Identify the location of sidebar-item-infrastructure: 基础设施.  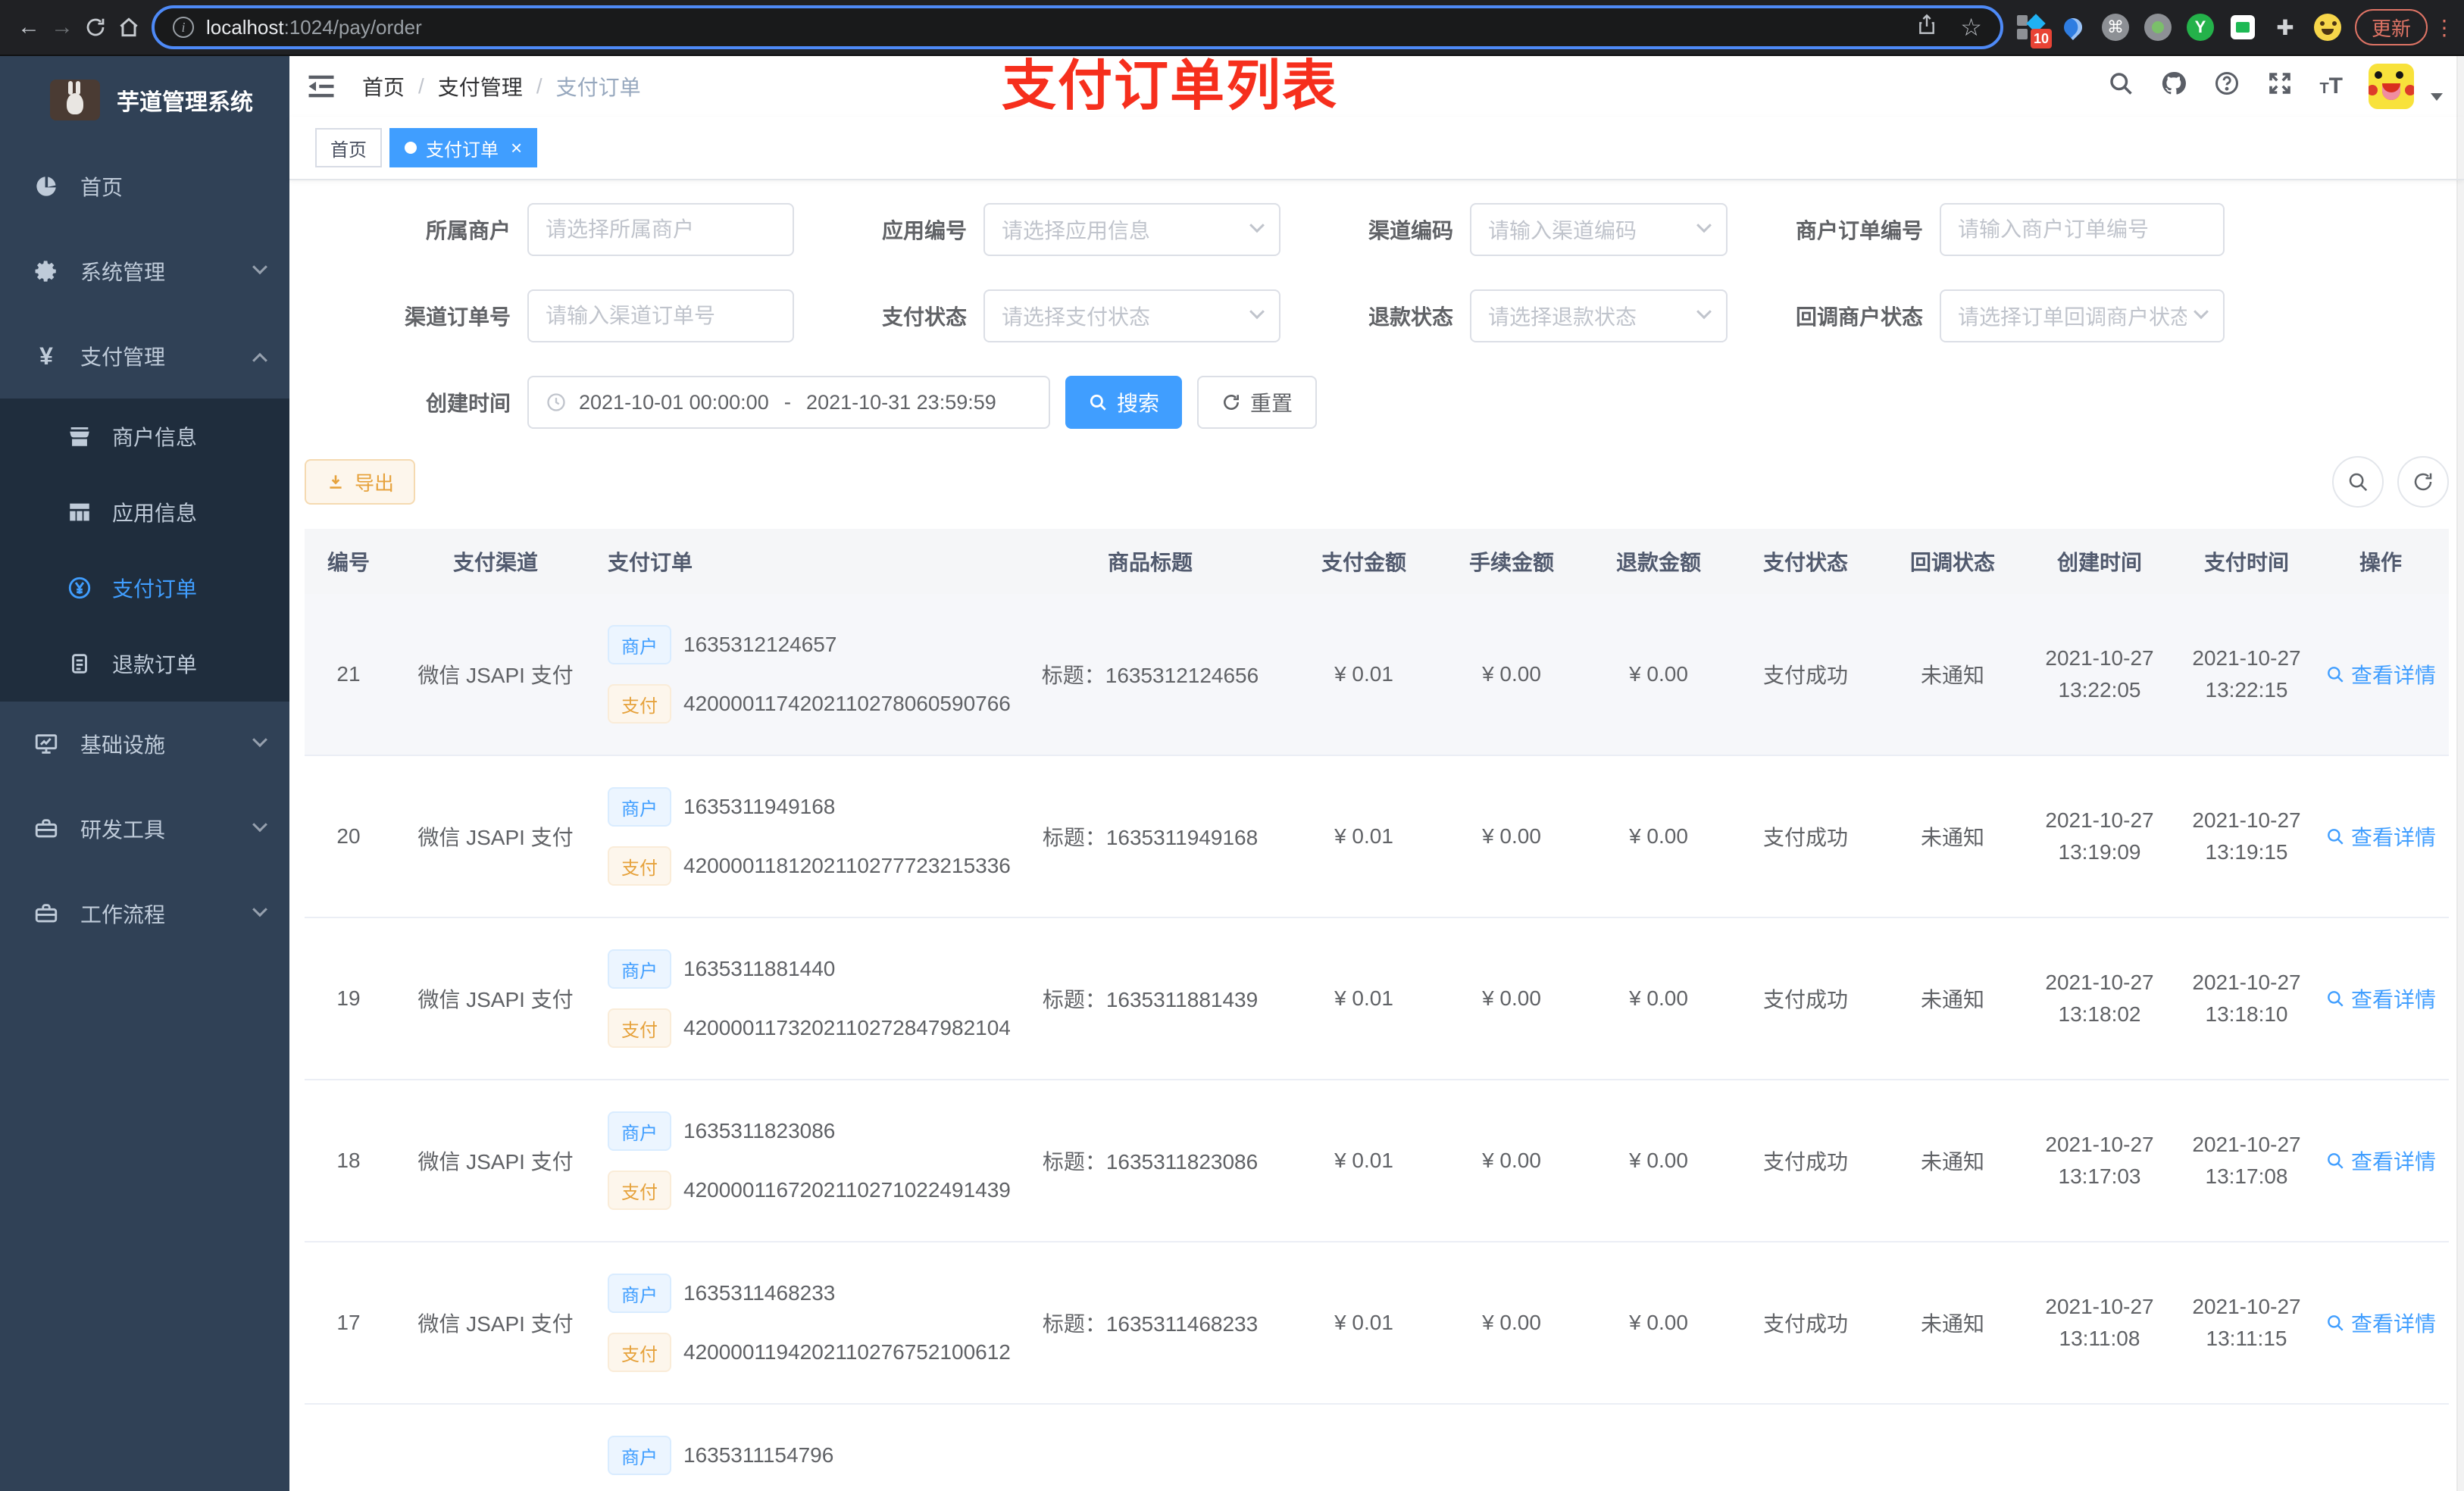
(144, 744).